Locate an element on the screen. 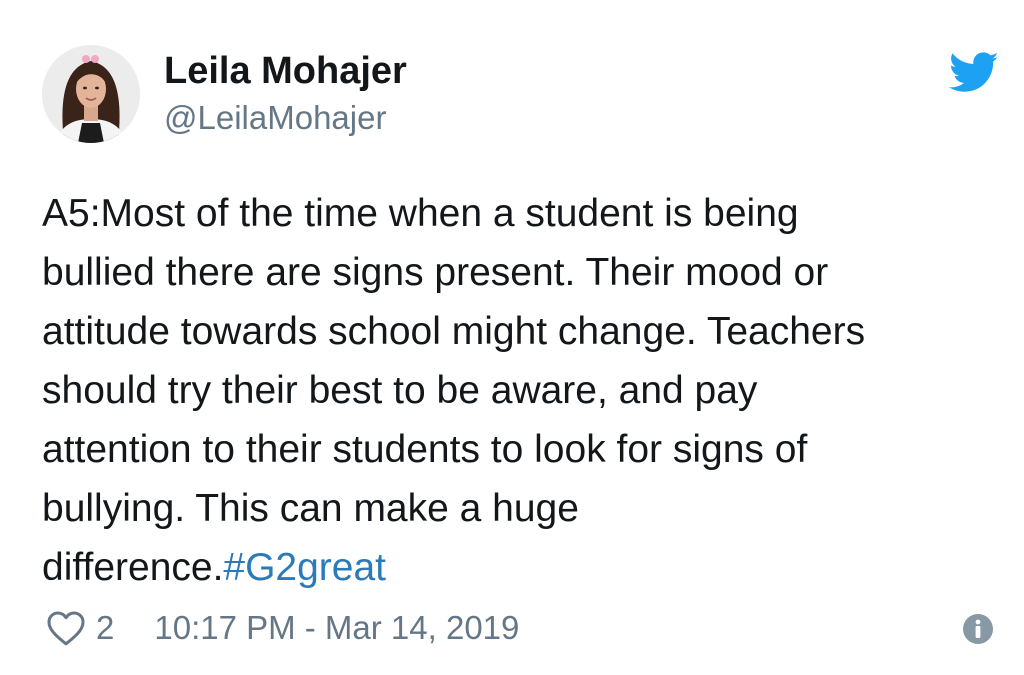 The height and width of the screenshot is (675, 1024). tweet-text-line: bullying. This can make a huge is located at coordinates (310, 508).